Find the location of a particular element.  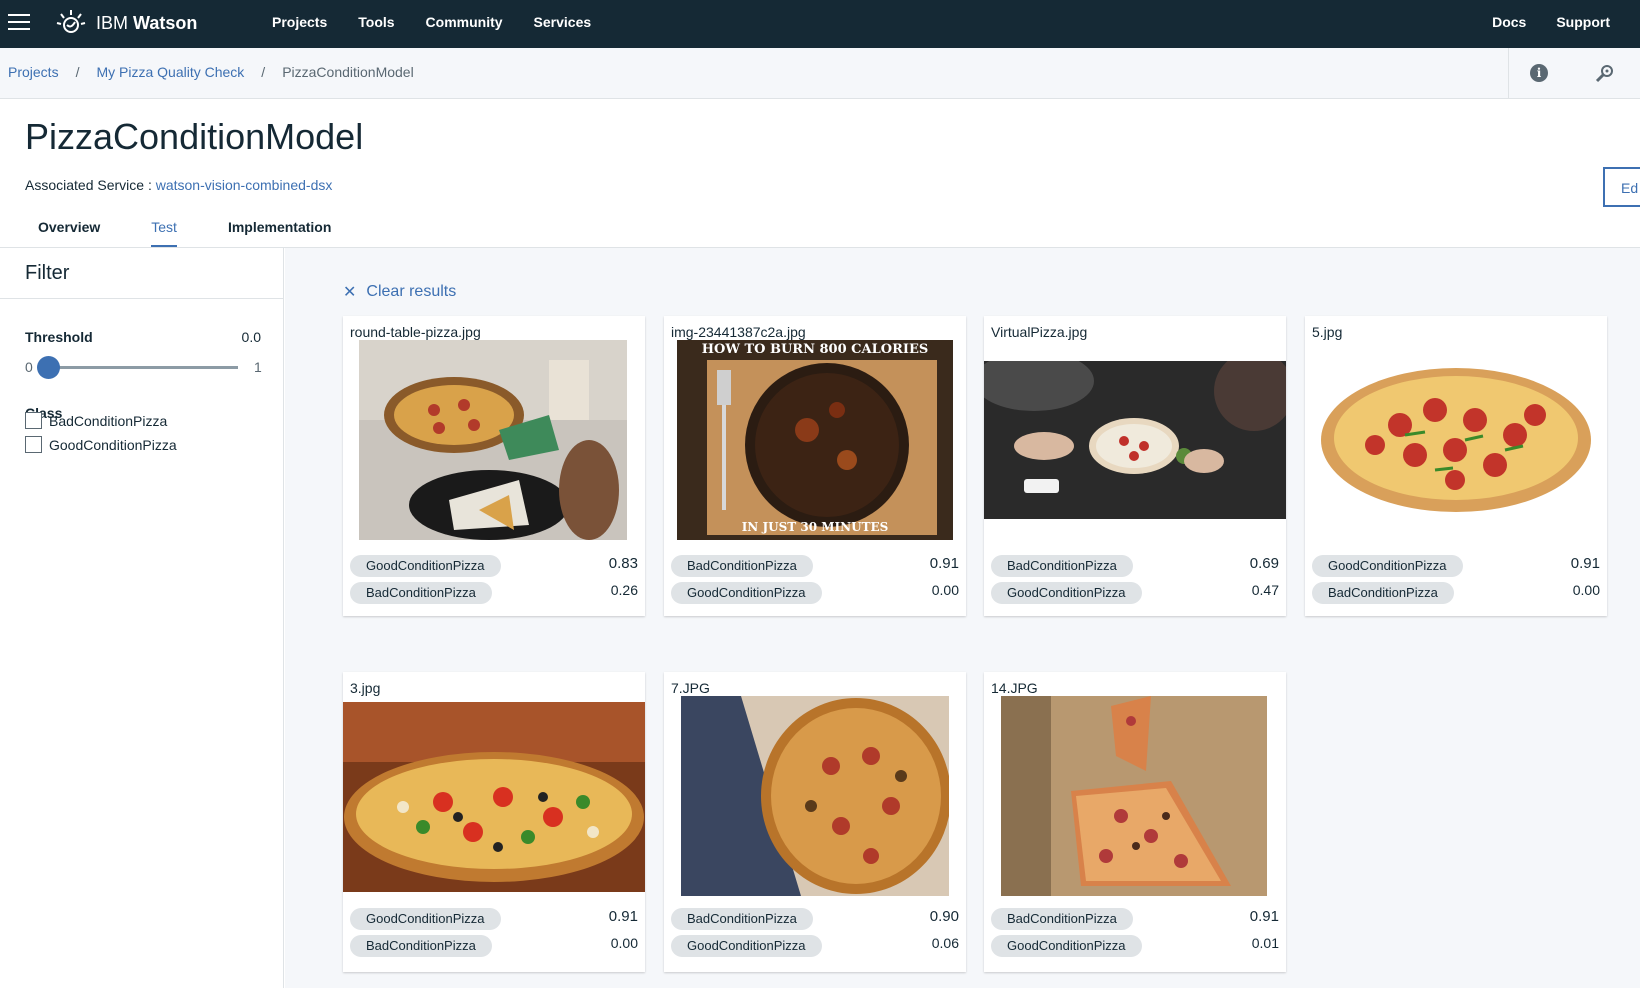

info-icon: i is located at coordinates (1539, 73).